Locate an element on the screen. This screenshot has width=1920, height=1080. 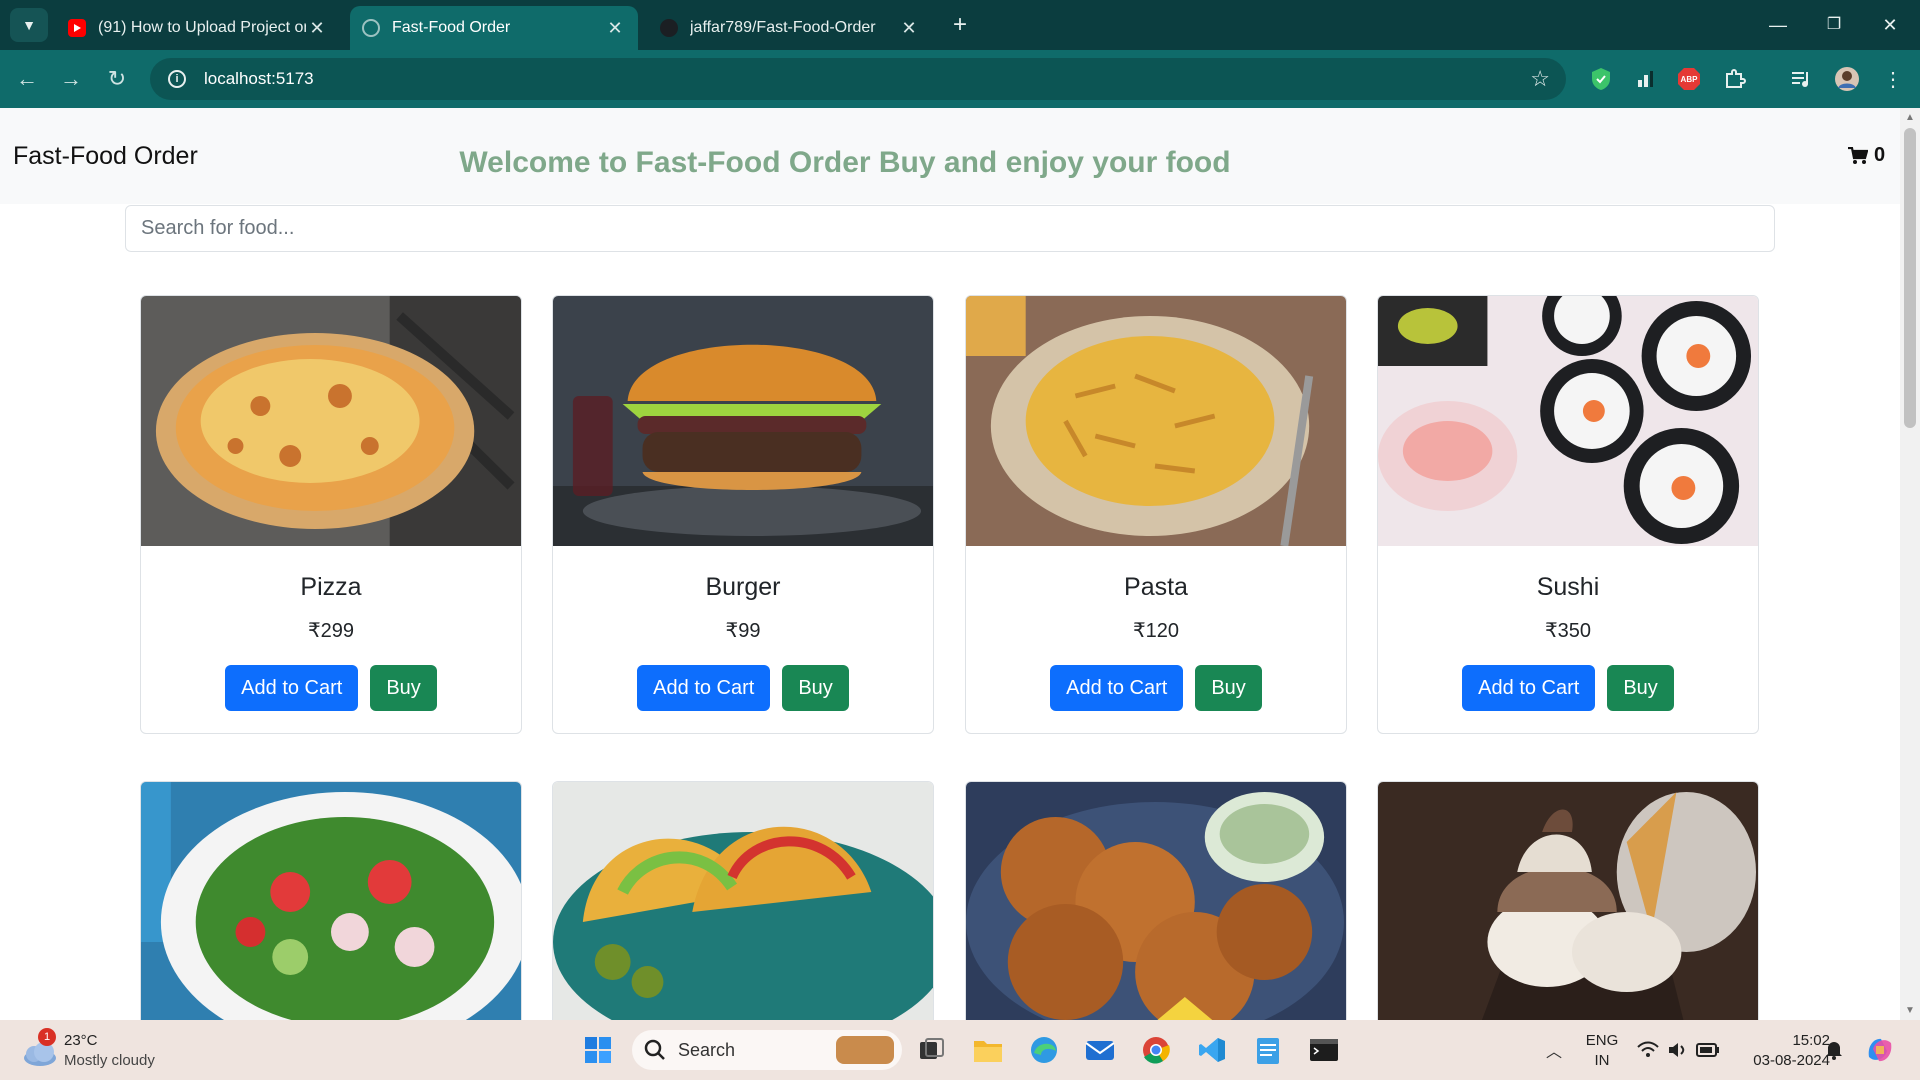
svg-text: ABP is located at coordinates (1690, 79).